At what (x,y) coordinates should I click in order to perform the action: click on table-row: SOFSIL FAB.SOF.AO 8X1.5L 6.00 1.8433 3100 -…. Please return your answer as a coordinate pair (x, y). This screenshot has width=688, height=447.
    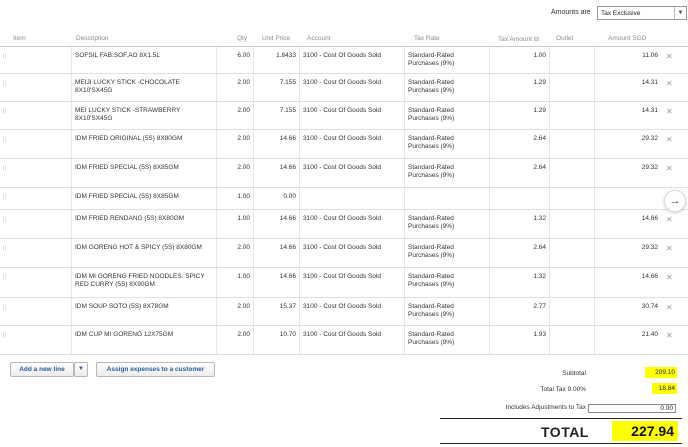
    Looking at the image, I should click on (344, 60).